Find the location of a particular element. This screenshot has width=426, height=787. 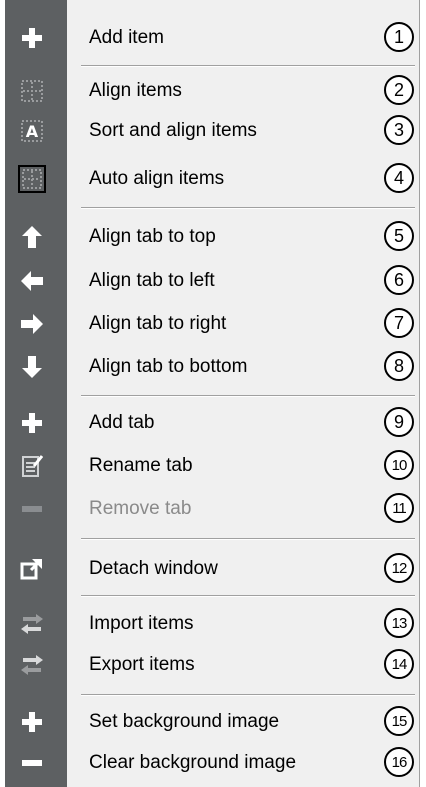

sort-a-icon: A is located at coordinates (32, 131).